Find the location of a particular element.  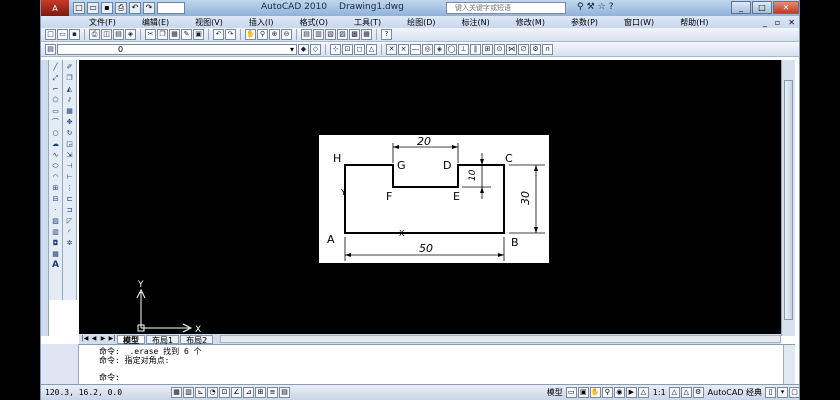

grid-display-icon: ▥ is located at coordinates (188, 392).